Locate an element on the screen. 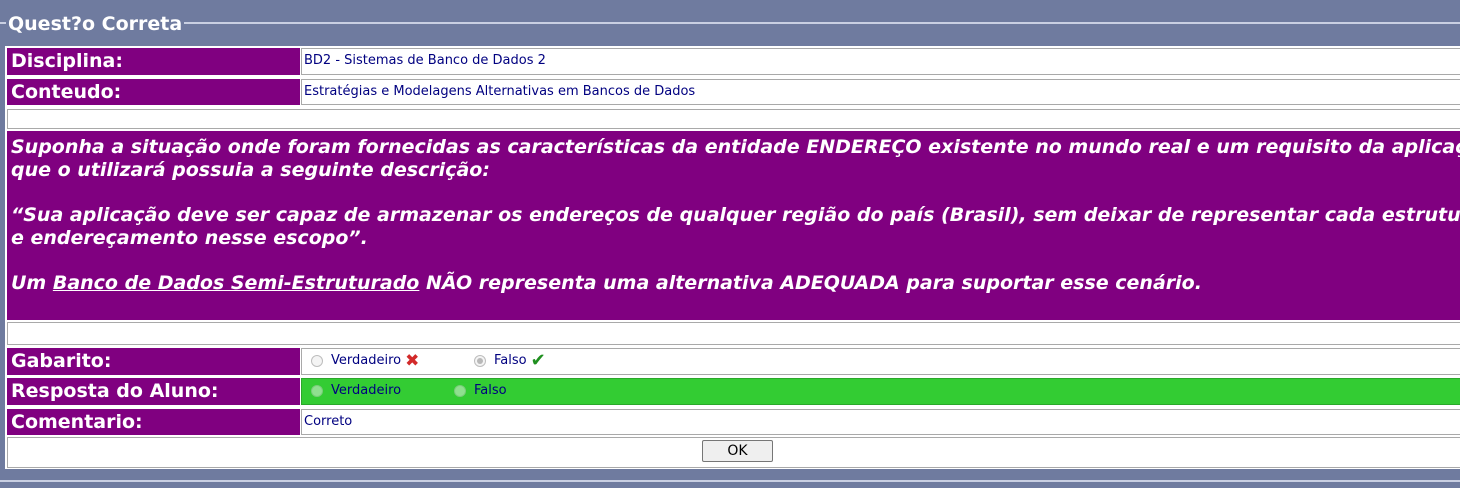 This screenshot has width=1460, height=488. resposta-options: Verdadeiro Falso is located at coordinates (880, 391).